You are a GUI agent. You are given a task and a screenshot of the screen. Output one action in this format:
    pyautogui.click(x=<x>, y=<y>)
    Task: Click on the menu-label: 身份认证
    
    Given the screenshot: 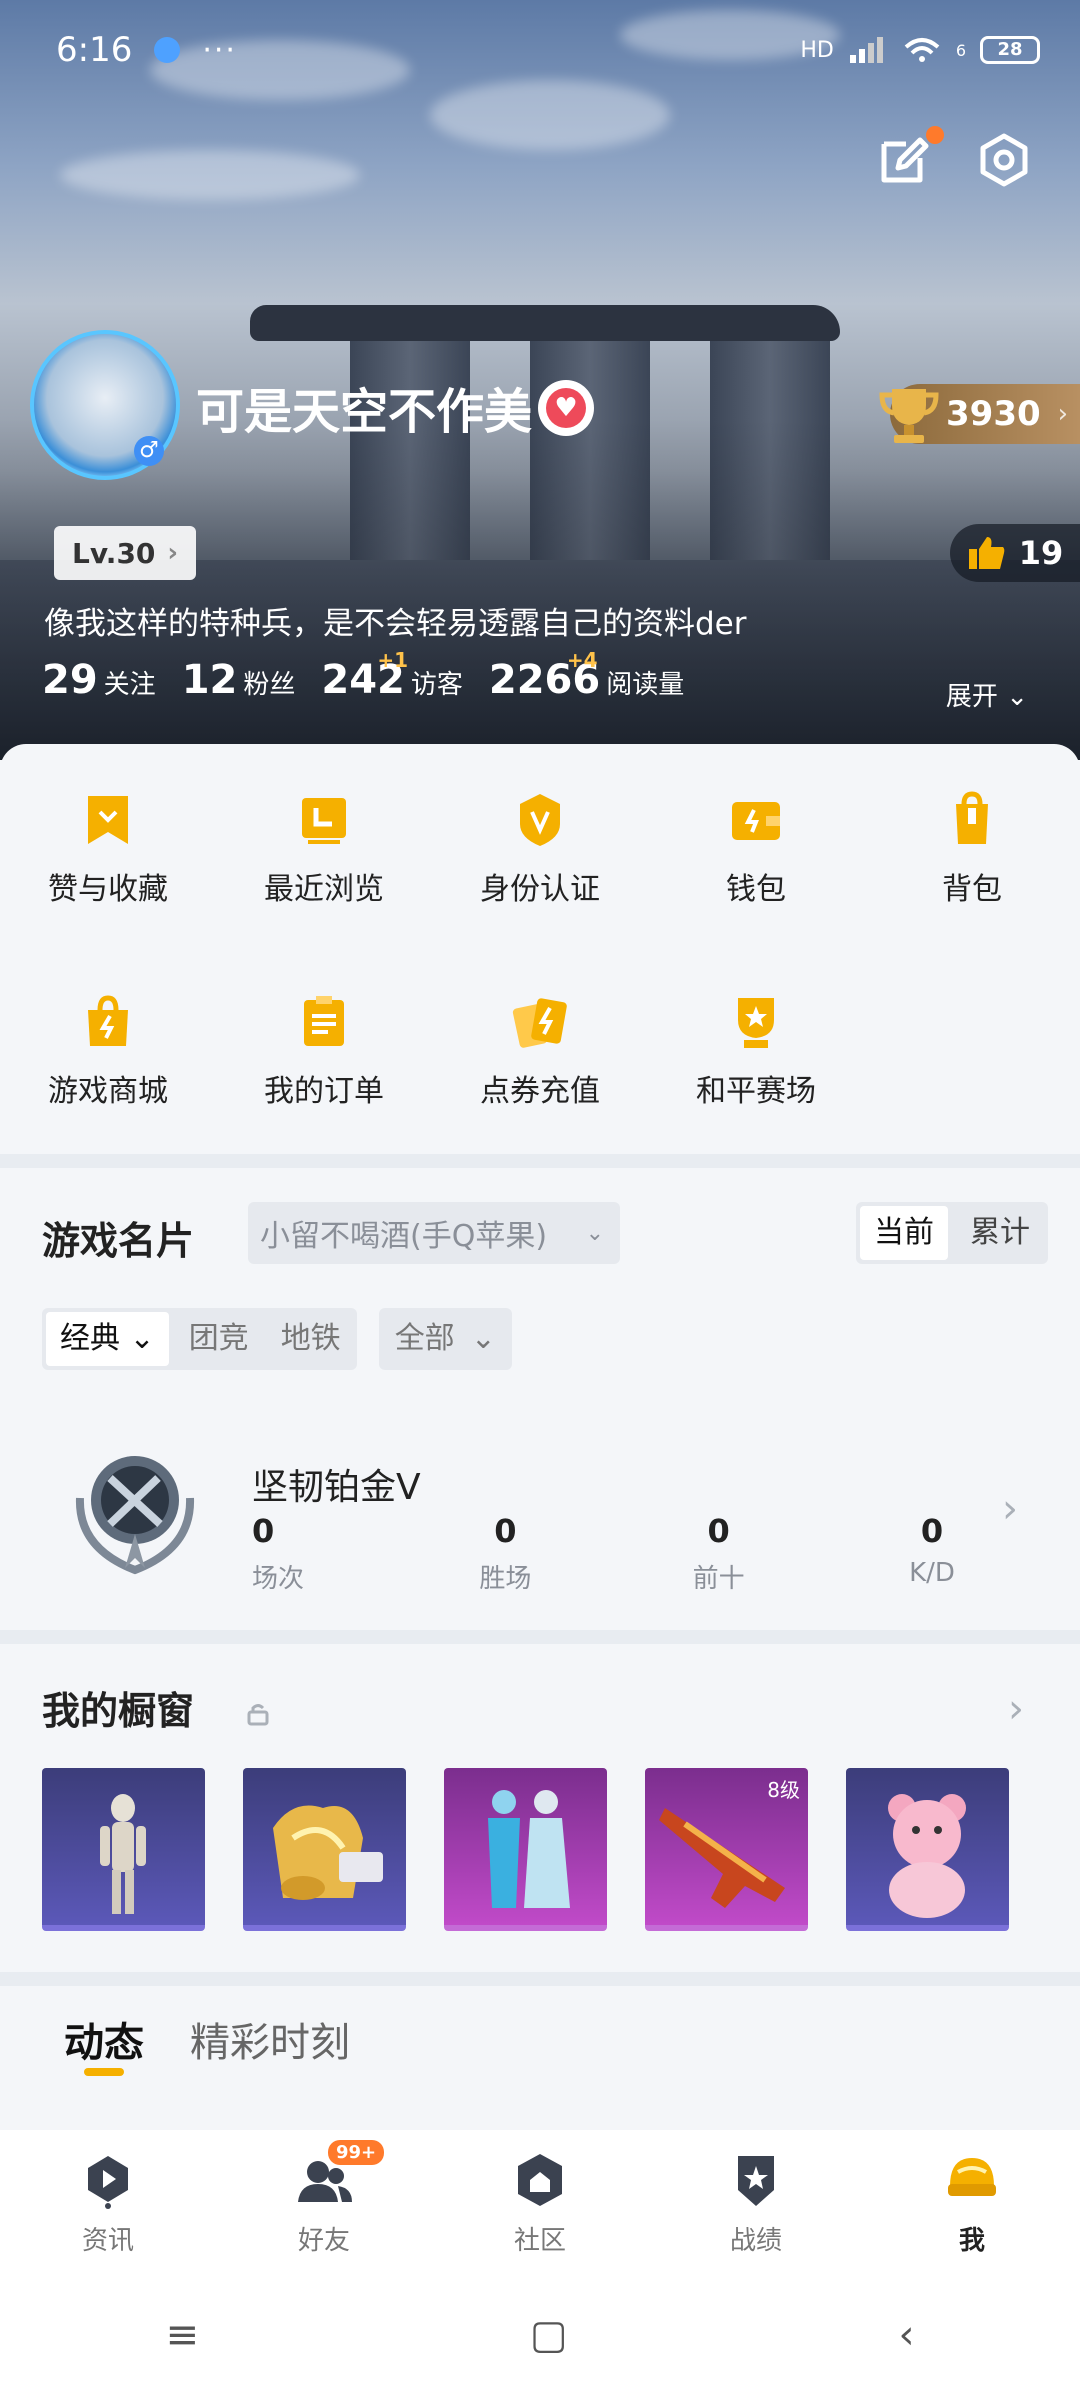 What is the action you would take?
    pyautogui.click(x=540, y=889)
    